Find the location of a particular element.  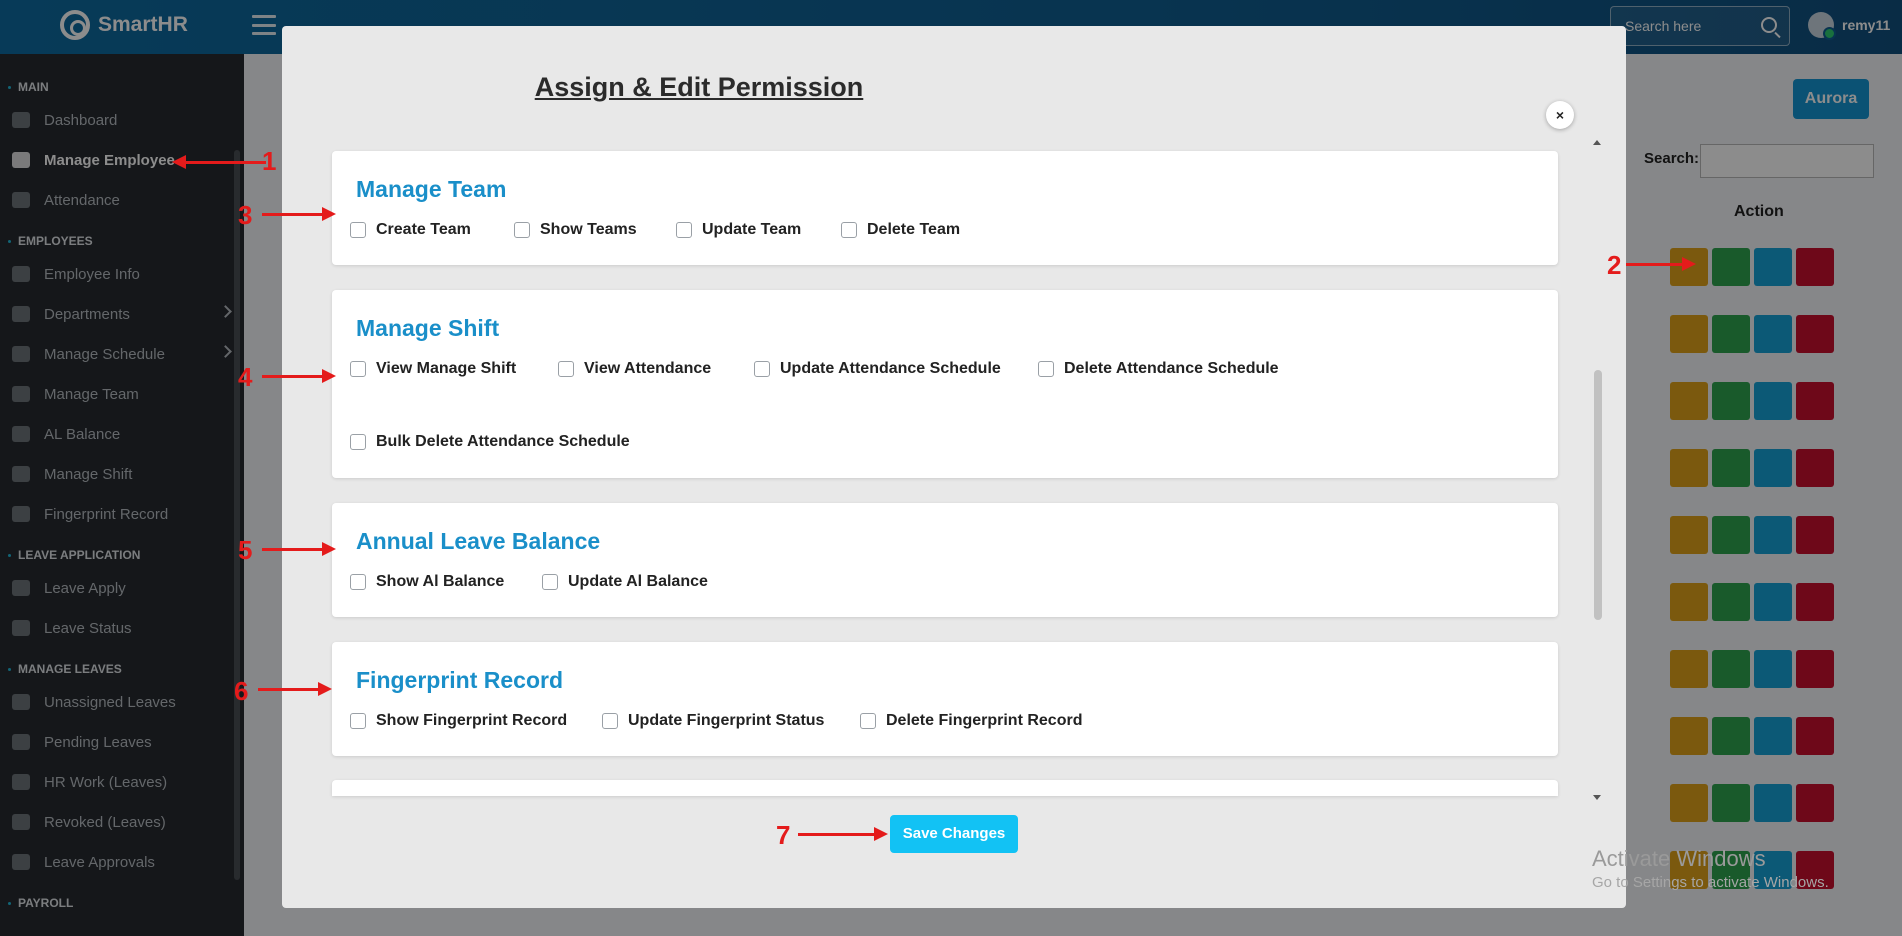

scroll-thumb is located at coordinates (1598, 495).